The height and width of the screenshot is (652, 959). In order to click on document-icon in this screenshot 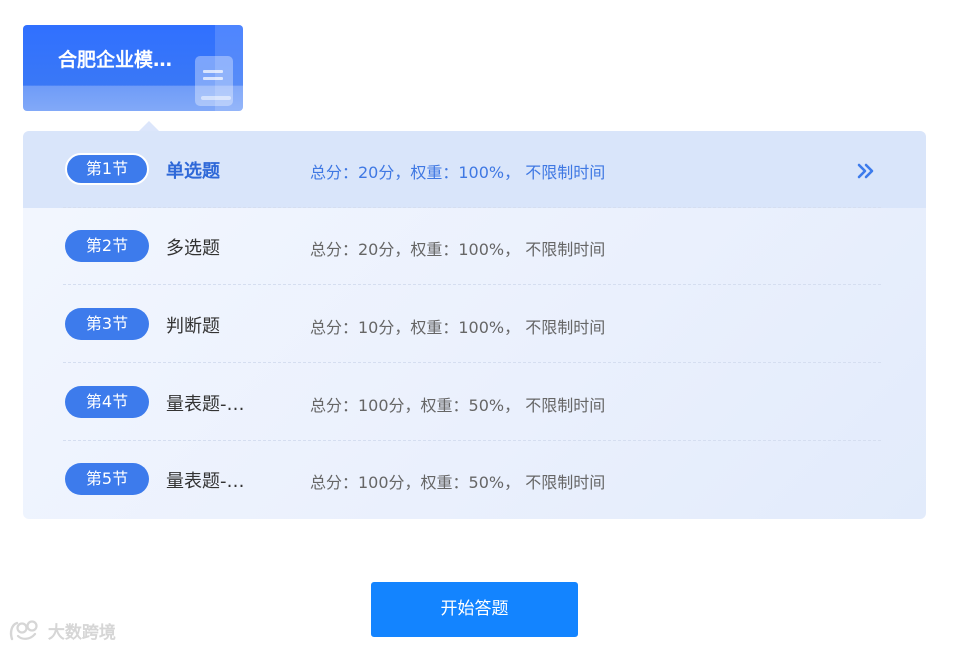, I will do `click(214, 81)`.